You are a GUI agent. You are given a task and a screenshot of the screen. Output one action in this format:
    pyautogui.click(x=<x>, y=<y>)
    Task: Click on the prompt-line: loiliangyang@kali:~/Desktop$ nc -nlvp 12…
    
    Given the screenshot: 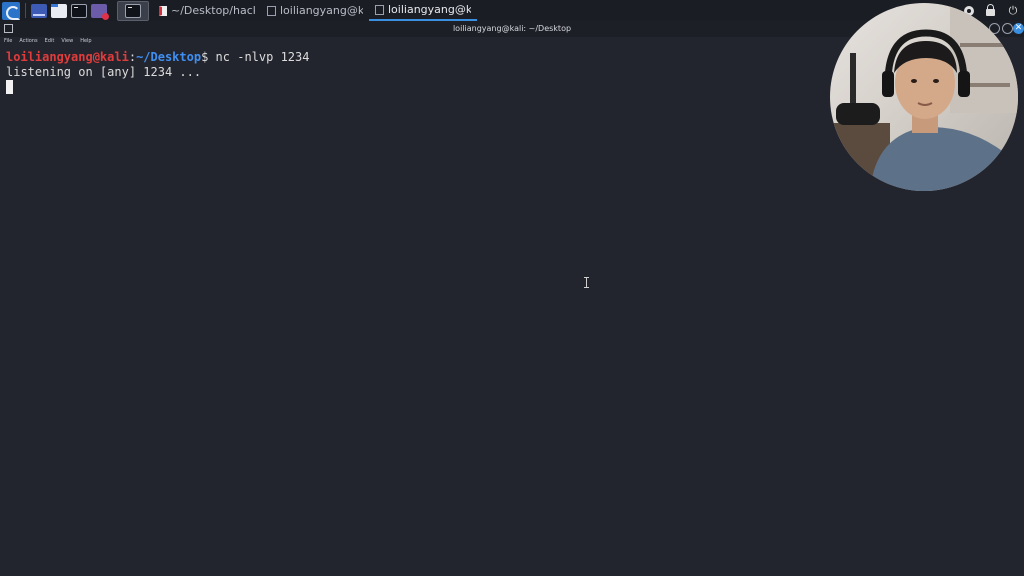 What is the action you would take?
    pyautogui.click(x=406, y=57)
    